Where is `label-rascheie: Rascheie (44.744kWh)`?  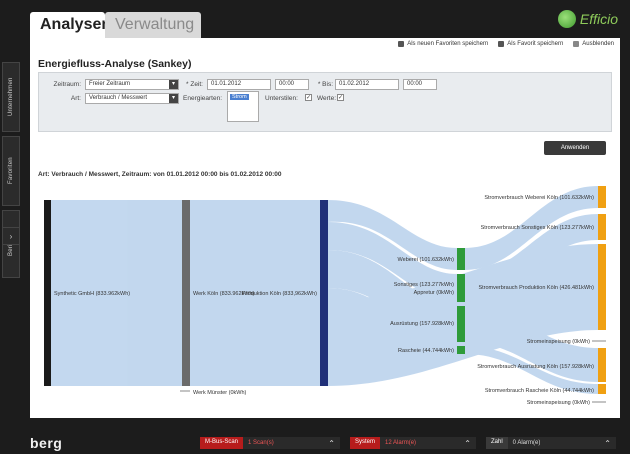
label-rascheie: Rascheie (44.744kWh) is located at coordinates (426, 351).